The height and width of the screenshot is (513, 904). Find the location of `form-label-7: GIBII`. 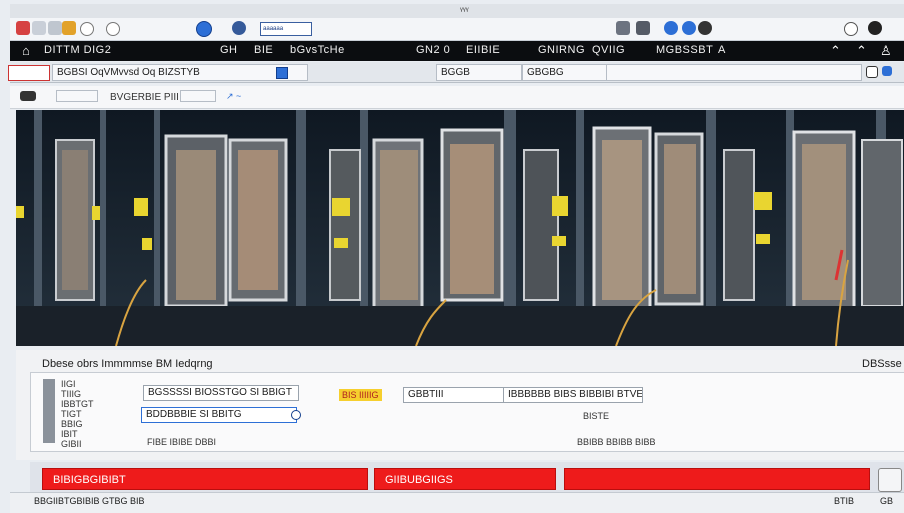

form-label-7: GIBII is located at coordinates (71, 444).